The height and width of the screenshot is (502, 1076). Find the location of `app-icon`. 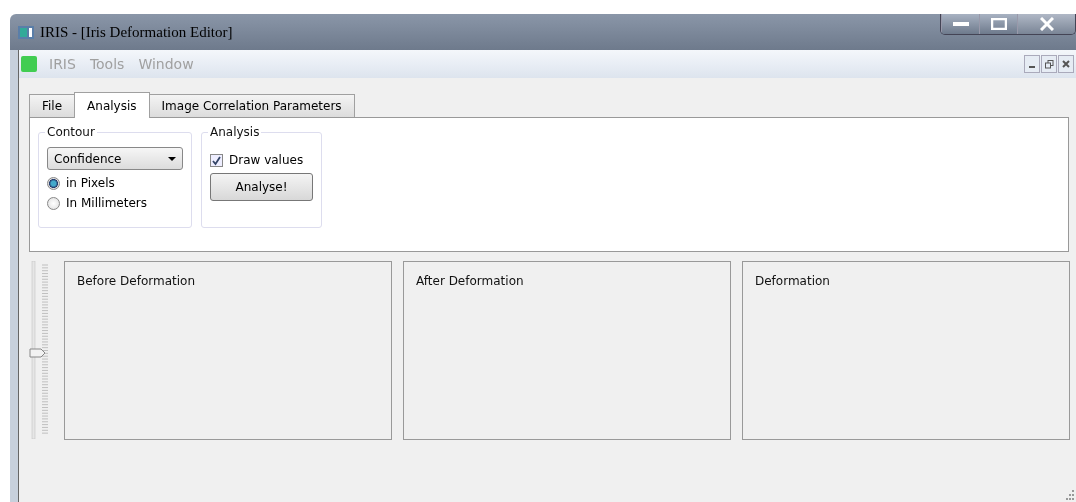

app-icon is located at coordinates (26, 32).